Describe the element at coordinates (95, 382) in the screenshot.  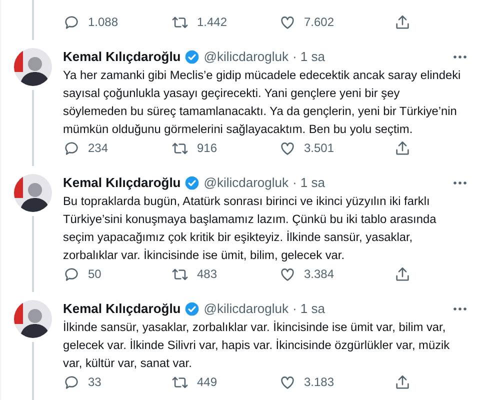
I see `reply-count: 33` at that location.